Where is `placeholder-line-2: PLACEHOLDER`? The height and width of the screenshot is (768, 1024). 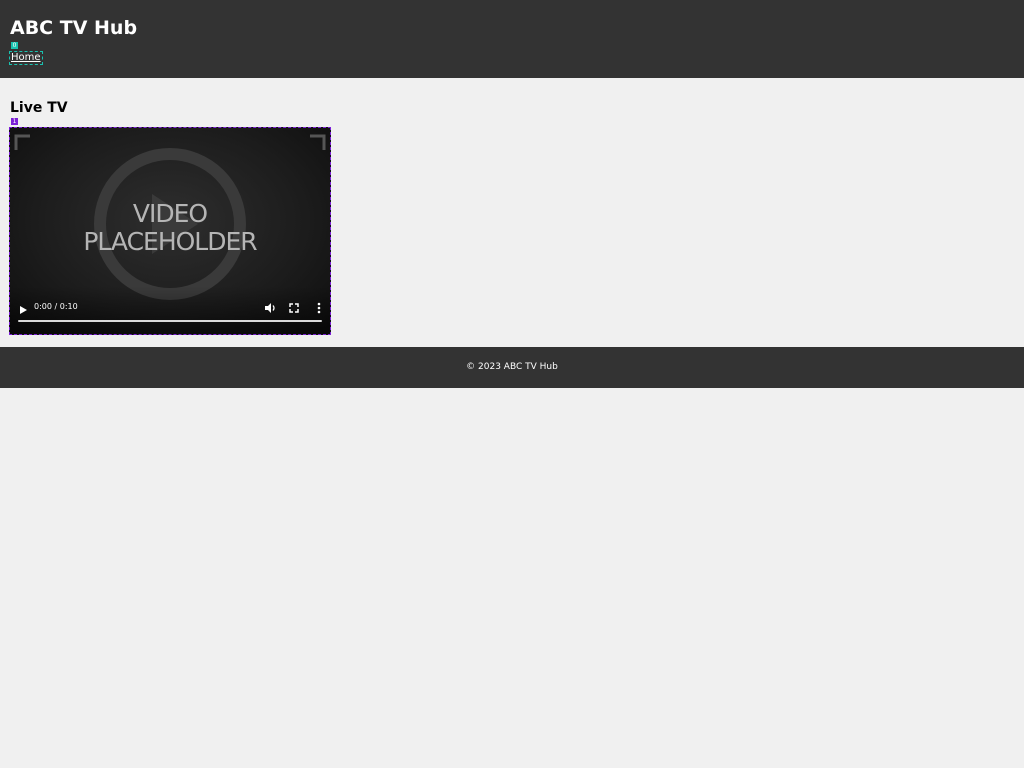 placeholder-line-2: PLACEHOLDER is located at coordinates (170, 241).